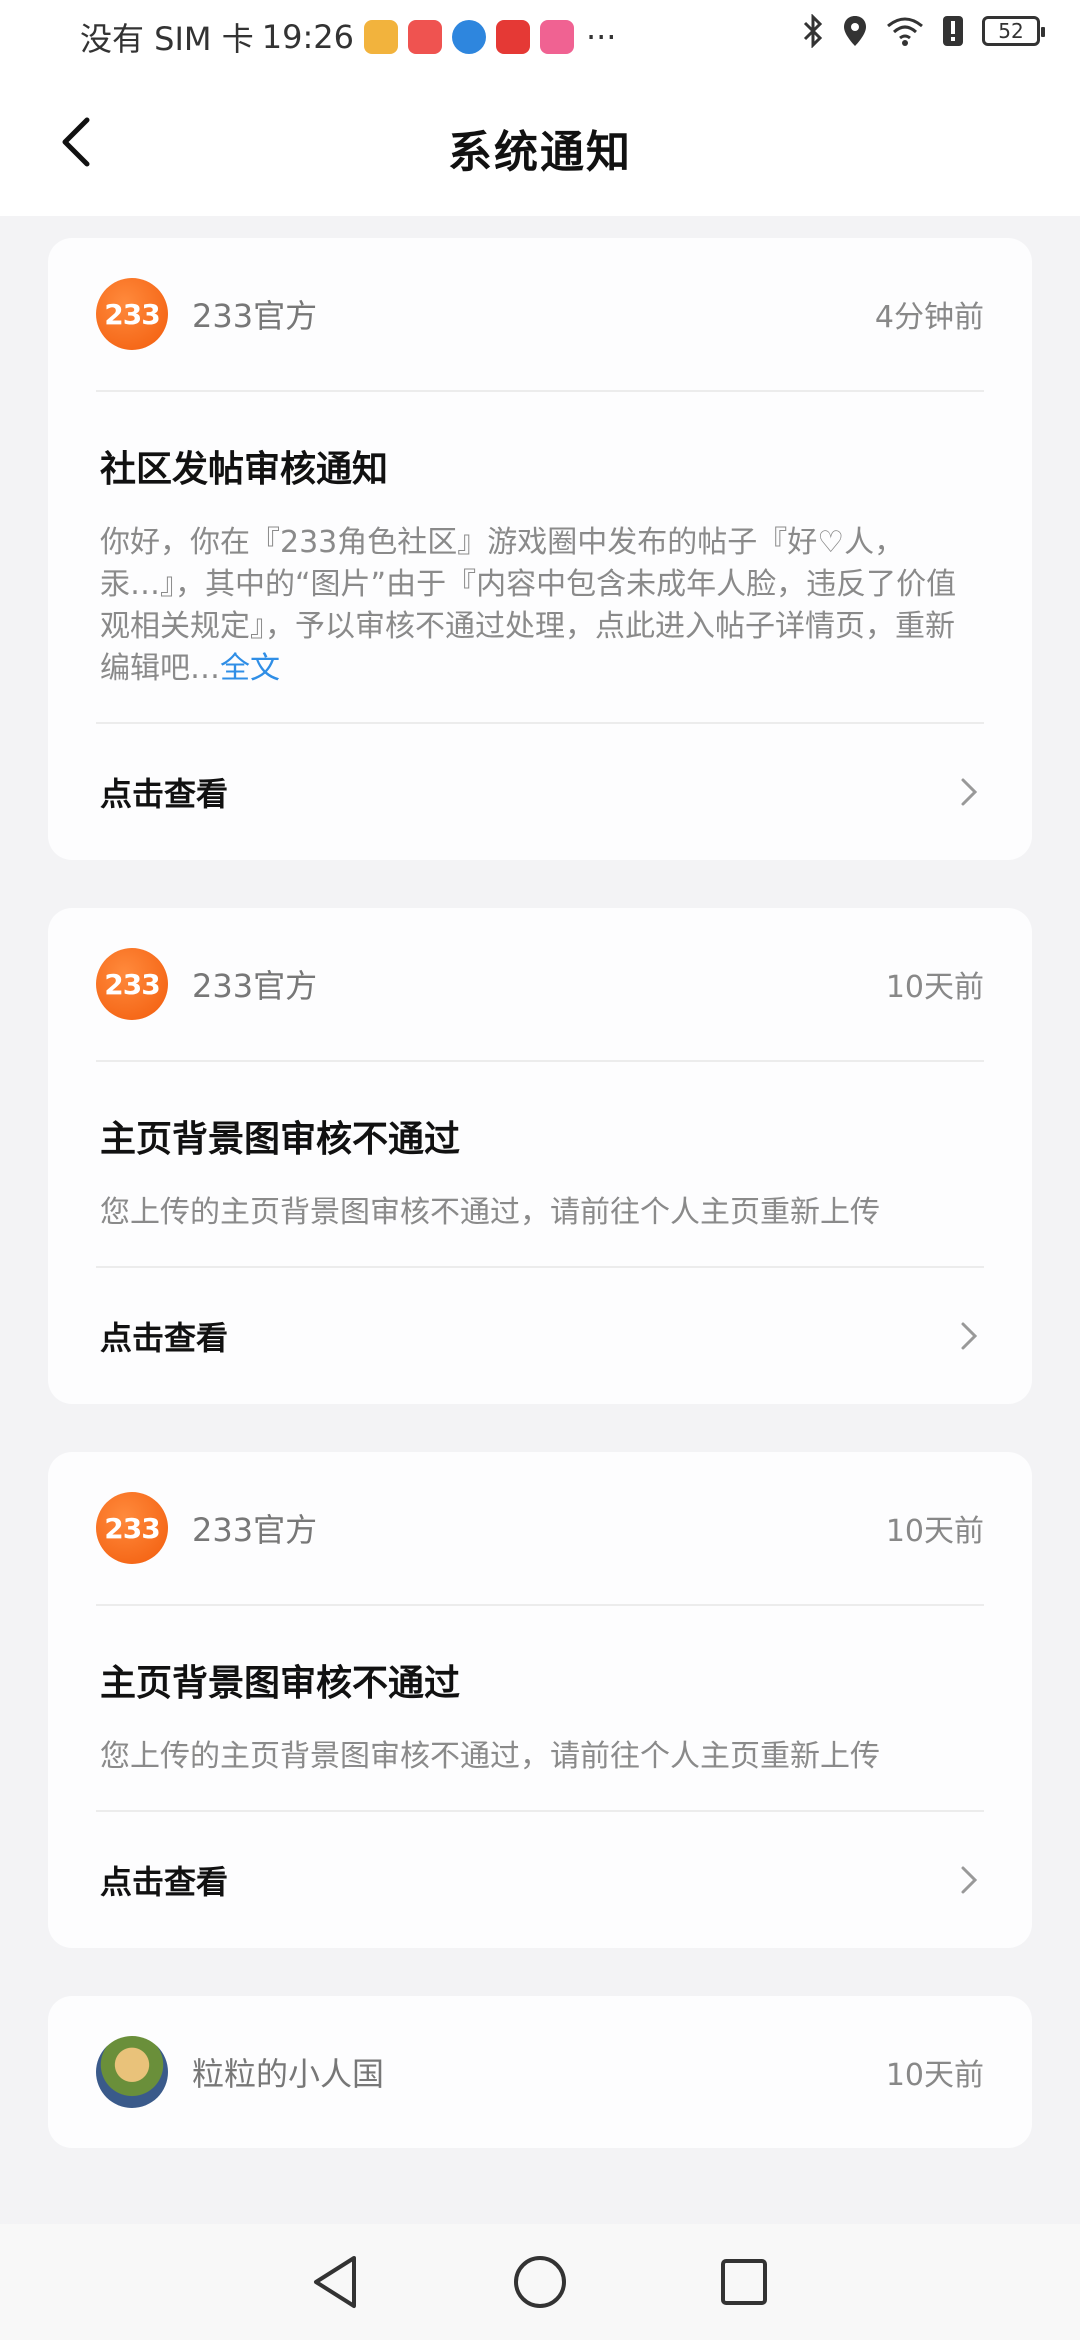 This screenshot has width=1080, height=2340. What do you see at coordinates (601, 37) in the screenshot?
I see `more-notifications-icon: ···` at bounding box center [601, 37].